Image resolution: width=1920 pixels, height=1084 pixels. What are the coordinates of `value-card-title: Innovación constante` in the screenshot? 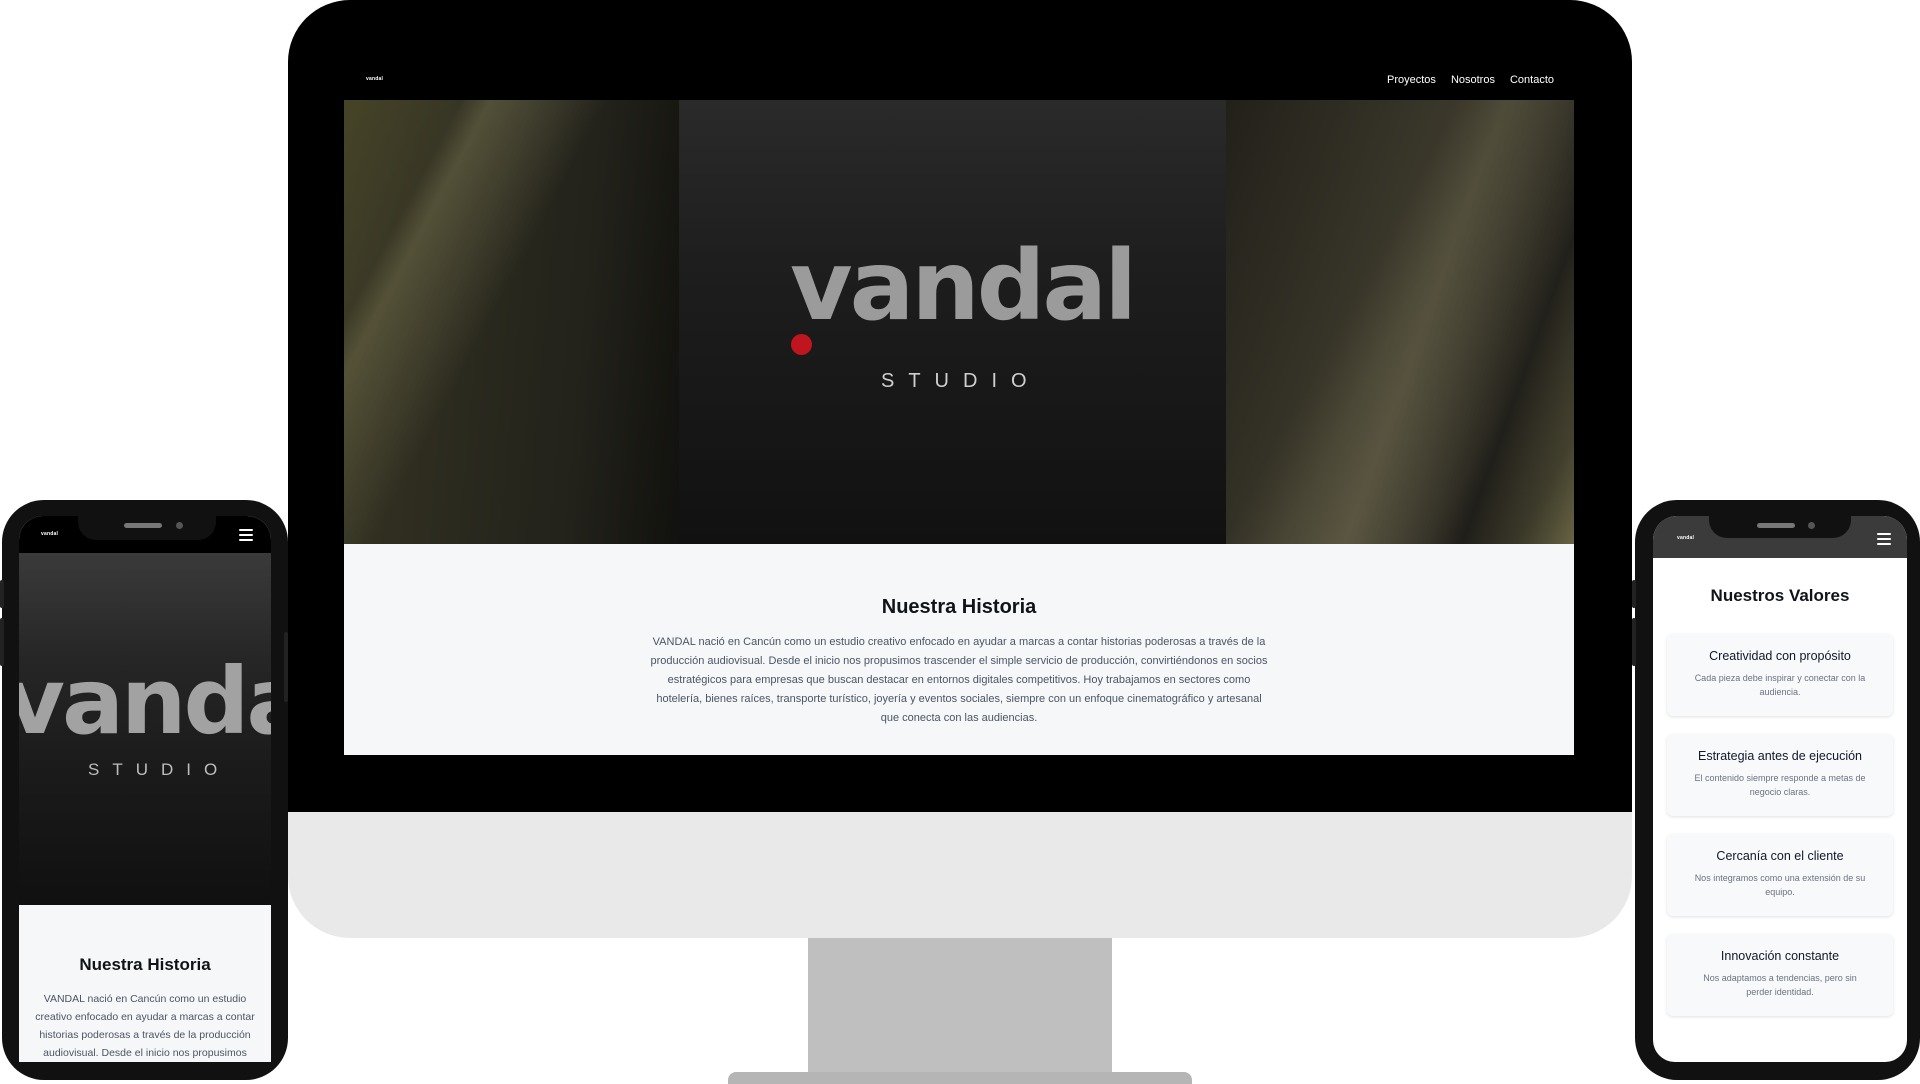 It's located at (1780, 956).